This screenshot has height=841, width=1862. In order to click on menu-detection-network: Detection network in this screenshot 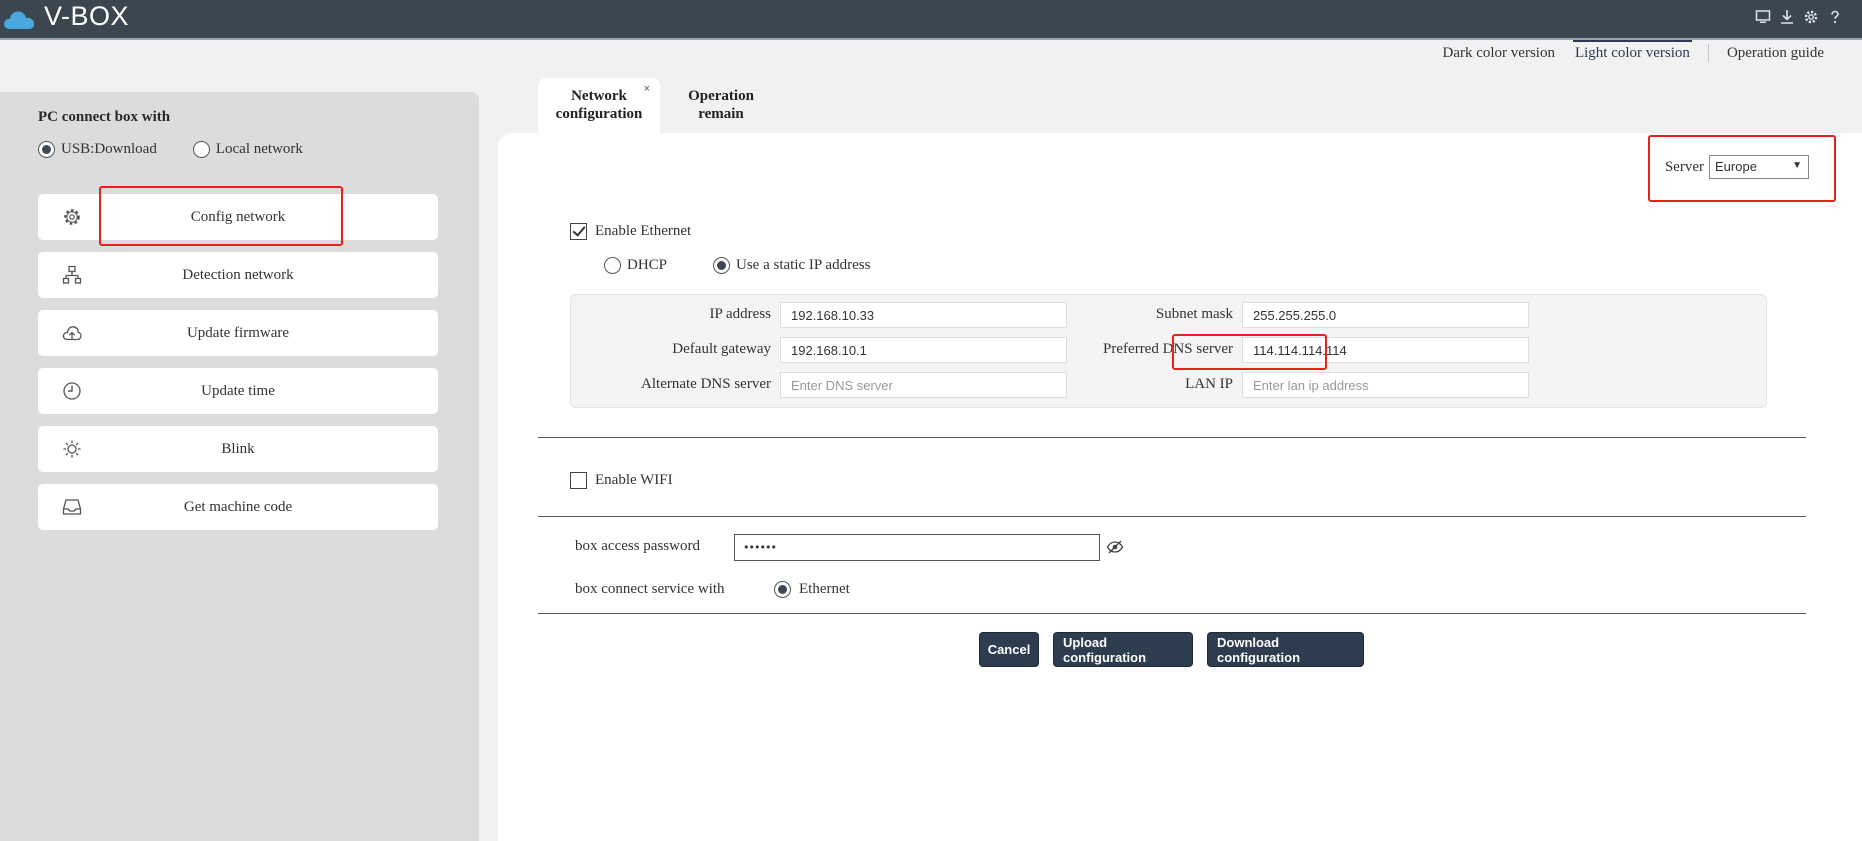, I will do `click(238, 275)`.